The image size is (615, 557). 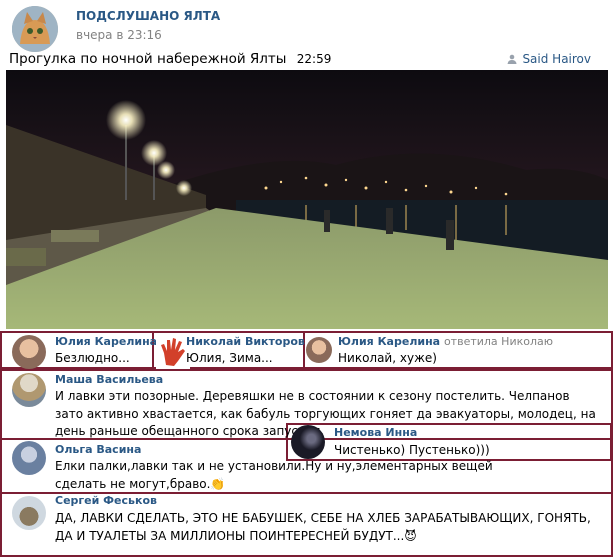 What do you see at coordinates (375, 432) in the screenshot?
I see `comment-author: Немова Инна` at bounding box center [375, 432].